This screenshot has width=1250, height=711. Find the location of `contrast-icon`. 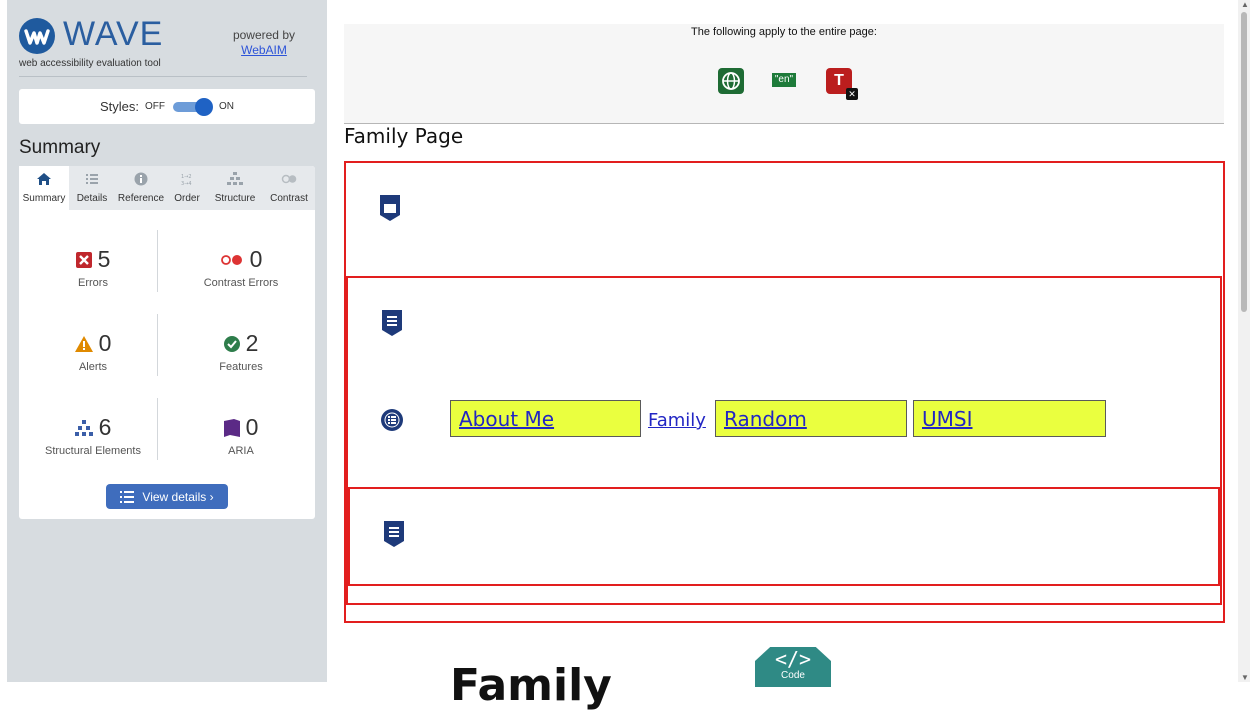

contrast-icon is located at coordinates (289, 179).